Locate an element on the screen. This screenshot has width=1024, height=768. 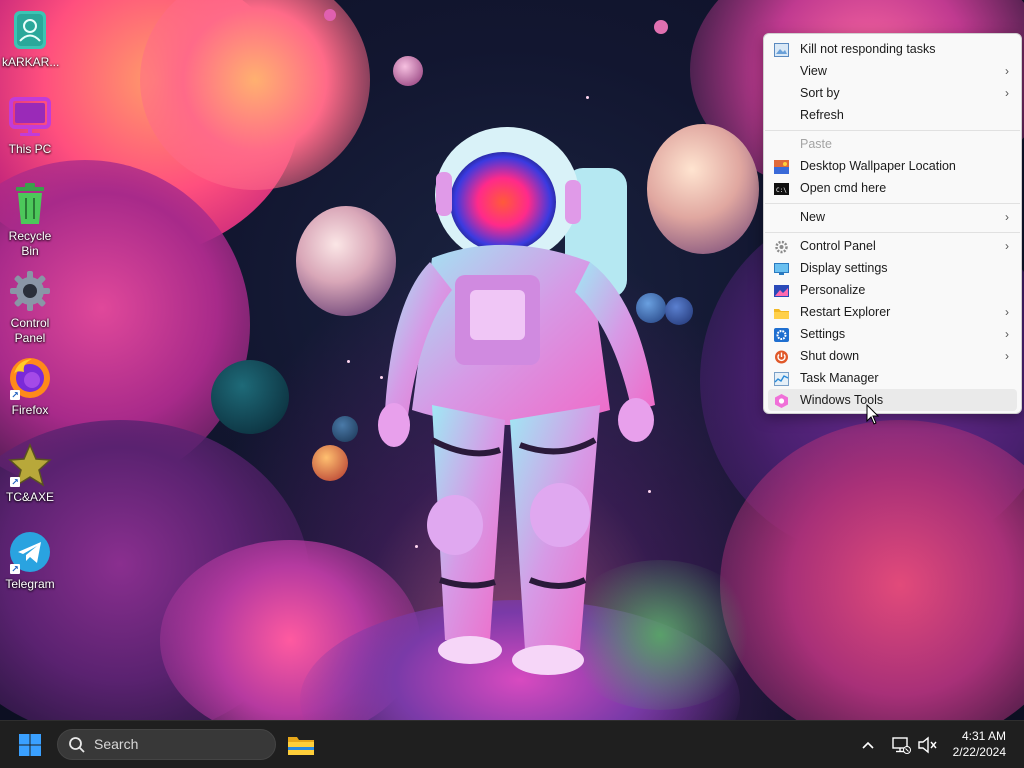
menu-item-sort-by: Sort by › is located at coordinates (892, 93).